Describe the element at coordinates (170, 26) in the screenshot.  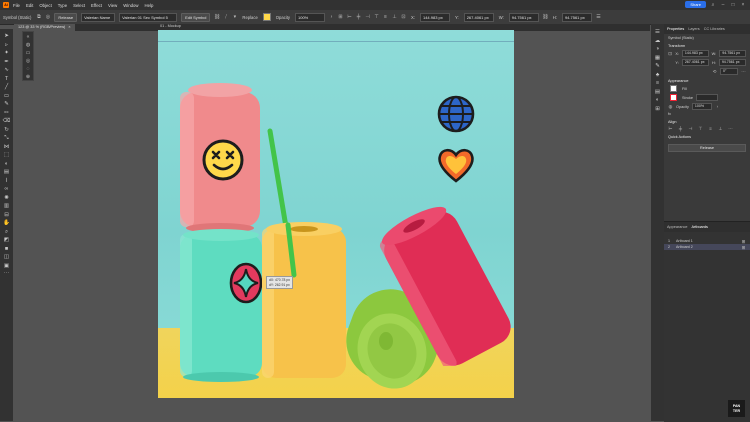
I see `artboard-label: 01 - Mockup` at that location.